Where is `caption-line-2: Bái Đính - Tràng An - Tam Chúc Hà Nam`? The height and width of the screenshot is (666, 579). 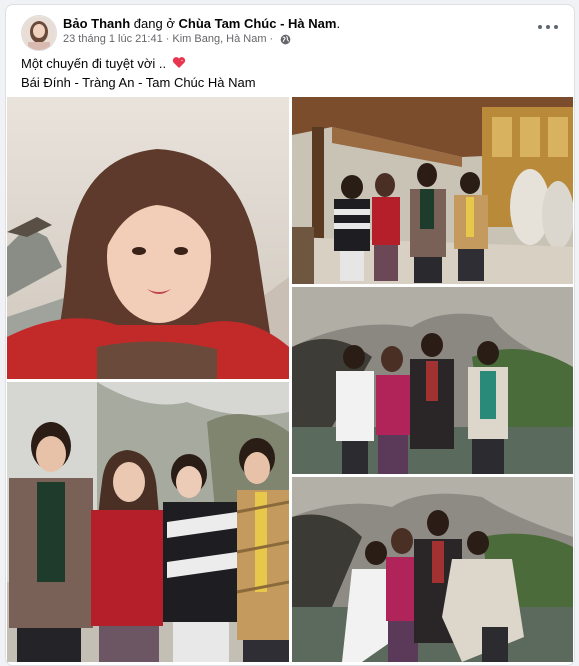 caption-line-2: Bái Đính - Tràng An - Tam Chúc Hà Nam is located at coordinates (138, 82).